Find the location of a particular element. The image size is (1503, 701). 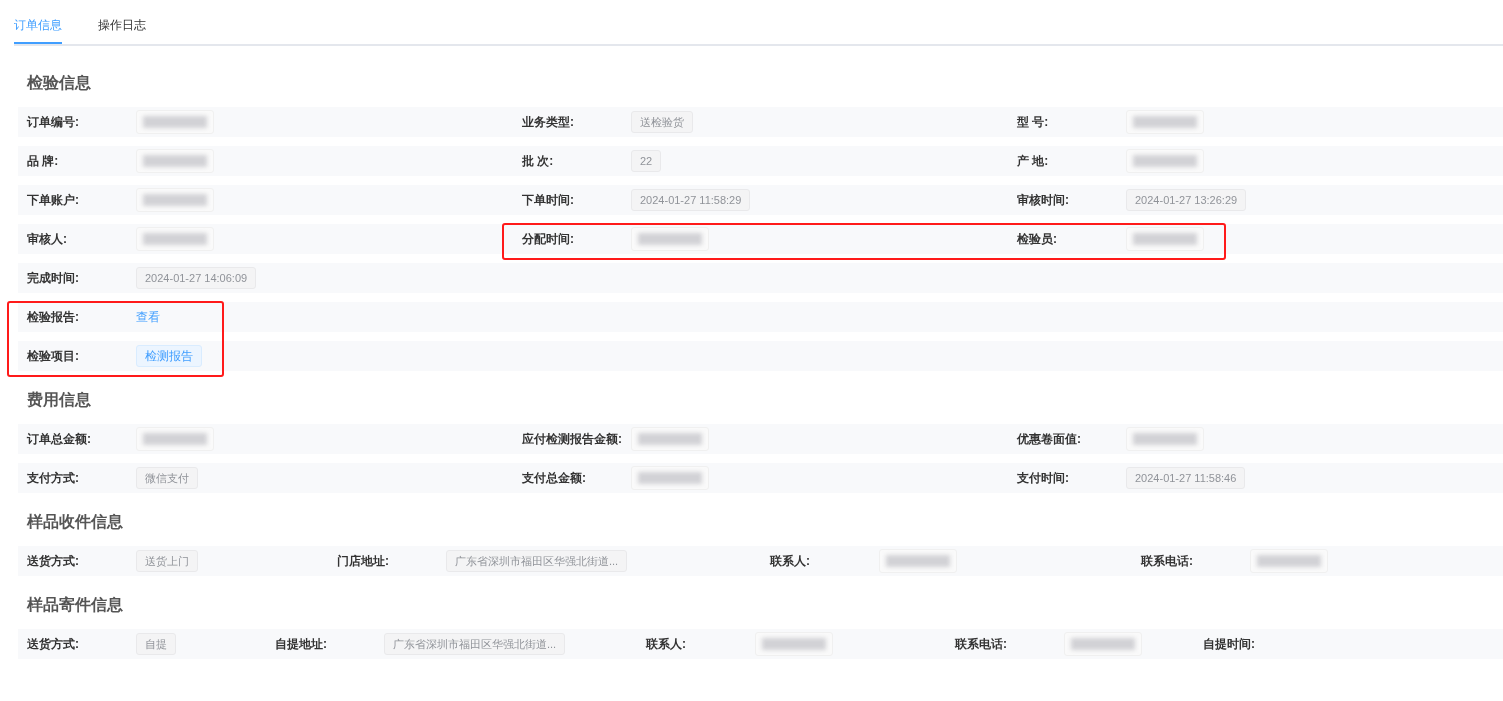

section-title: 检验信息 is located at coordinates (59, 83).